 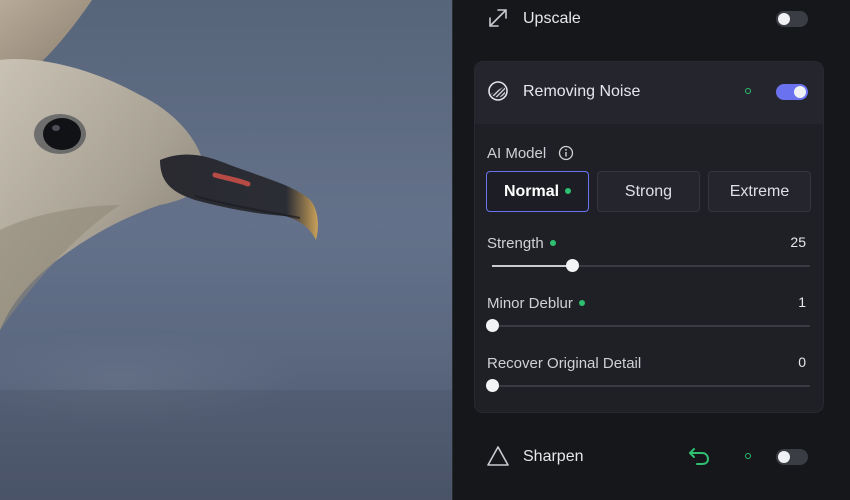 What do you see at coordinates (564, 363) in the screenshot?
I see `recover-detail-label: Recover Original Detail` at bounding box center [564, 363].